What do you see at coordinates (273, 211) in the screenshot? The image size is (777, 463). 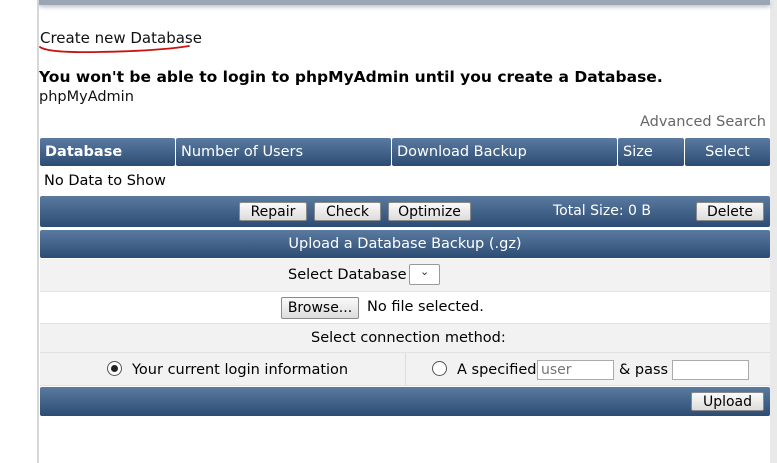 I see `repair-button: Repair` at bounding box center [273, 211].